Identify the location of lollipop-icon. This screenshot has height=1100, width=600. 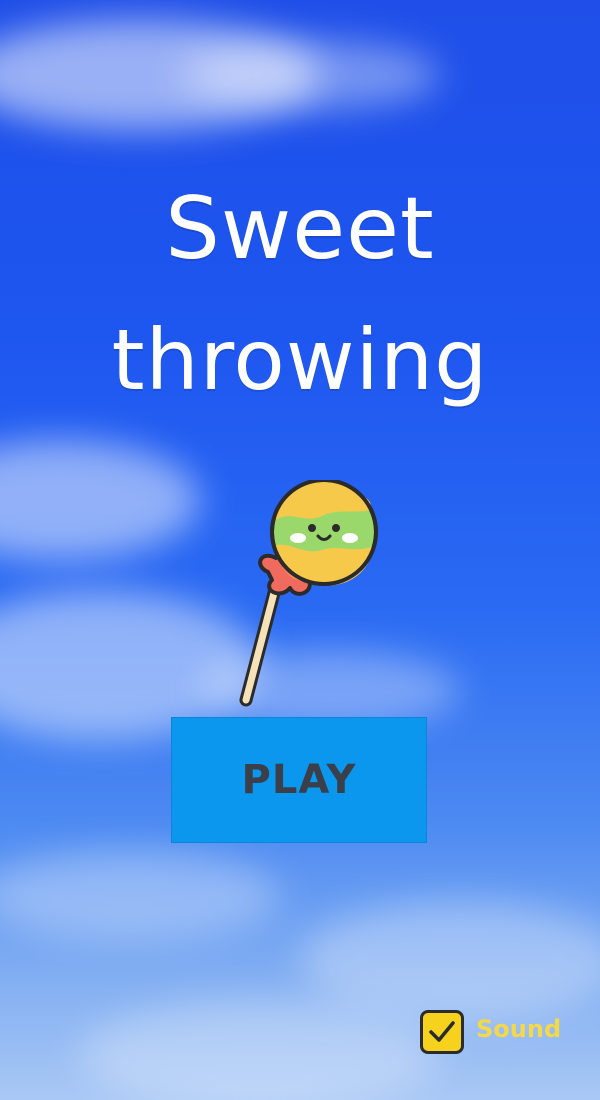
(308, 593).